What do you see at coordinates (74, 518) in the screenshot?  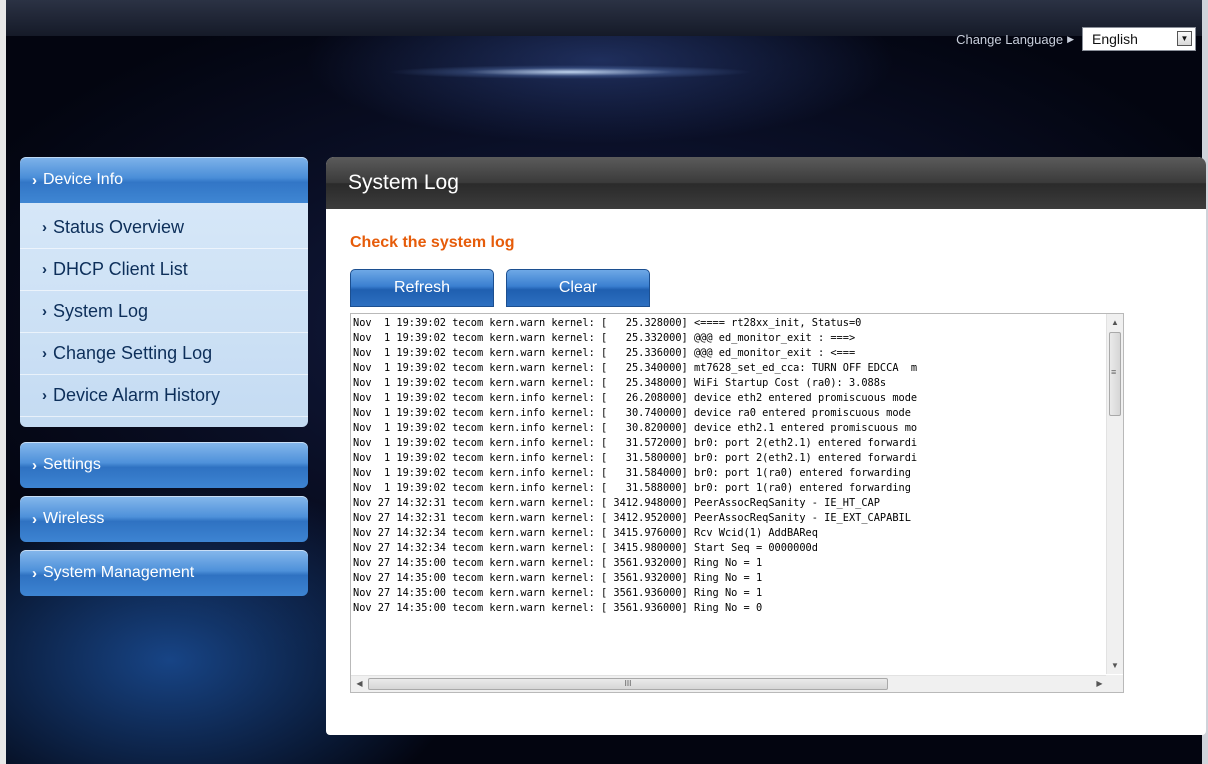 I see `sidebar-item-label: Wireless` at bounding box center [74, 518].